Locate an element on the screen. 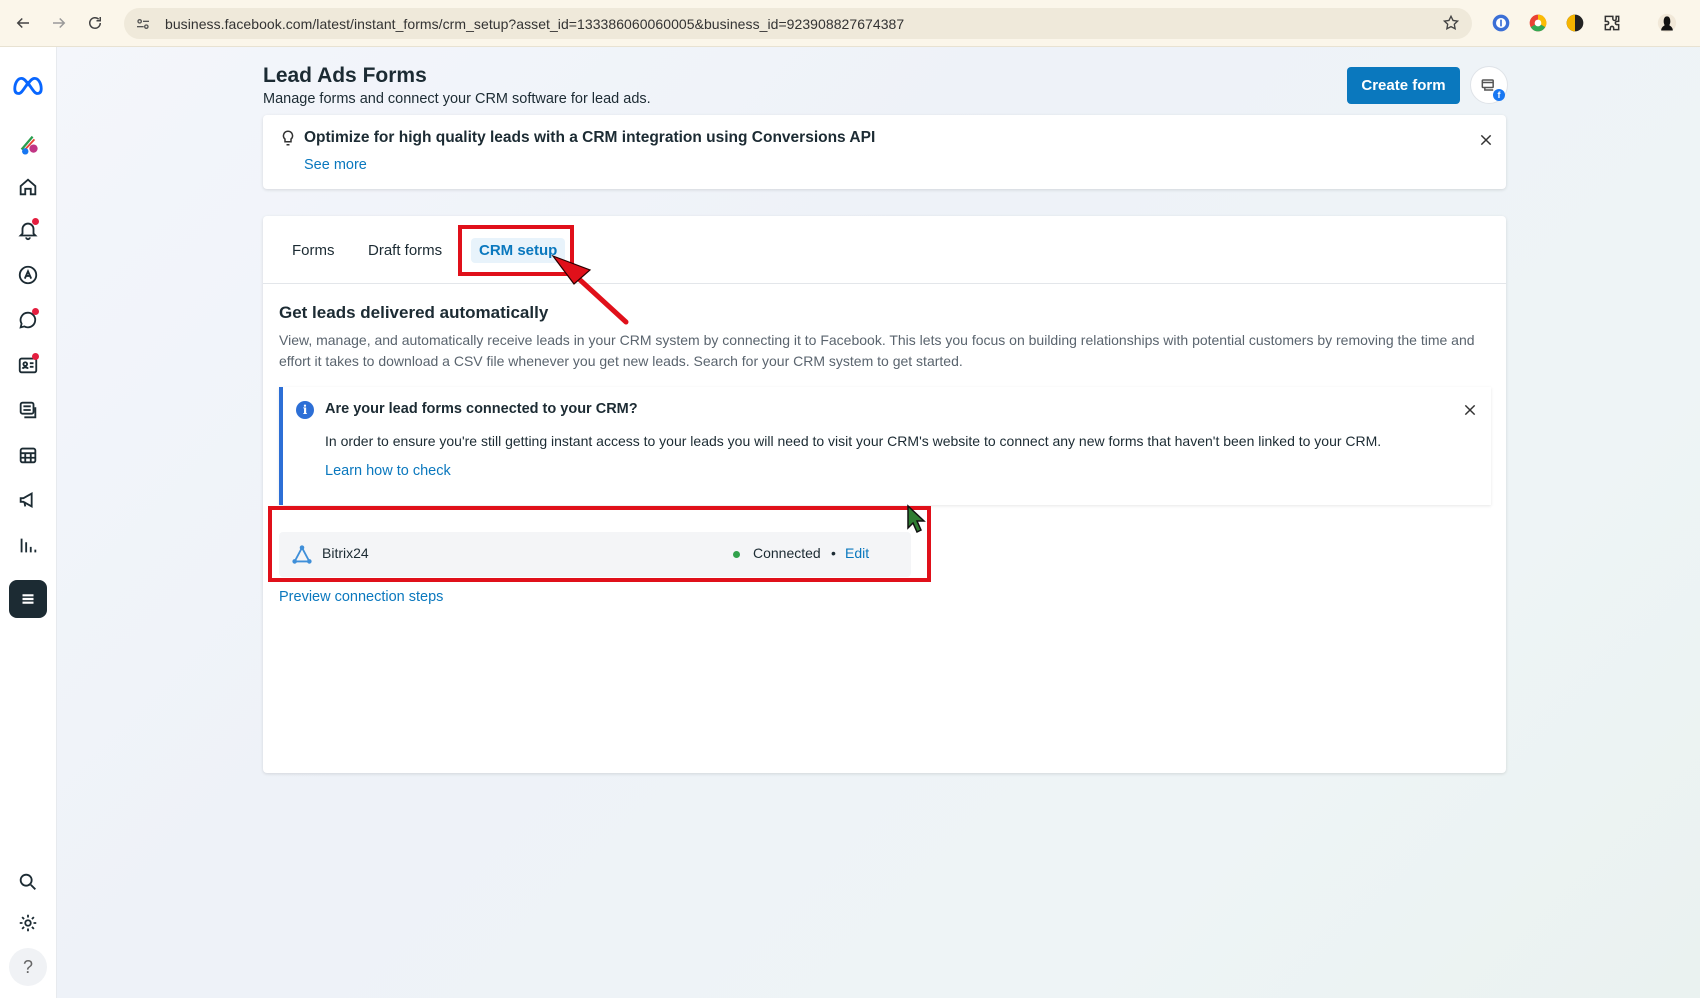 This screenshot has height=998, width=1700. notifications-bell-icon is located at coordinates (28, 230).